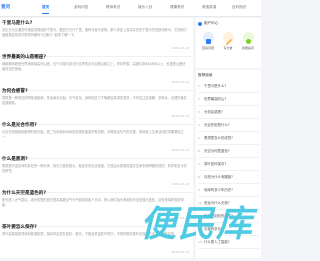  I want to click on nav-item-games: 游戏问答, so click(81, 7).